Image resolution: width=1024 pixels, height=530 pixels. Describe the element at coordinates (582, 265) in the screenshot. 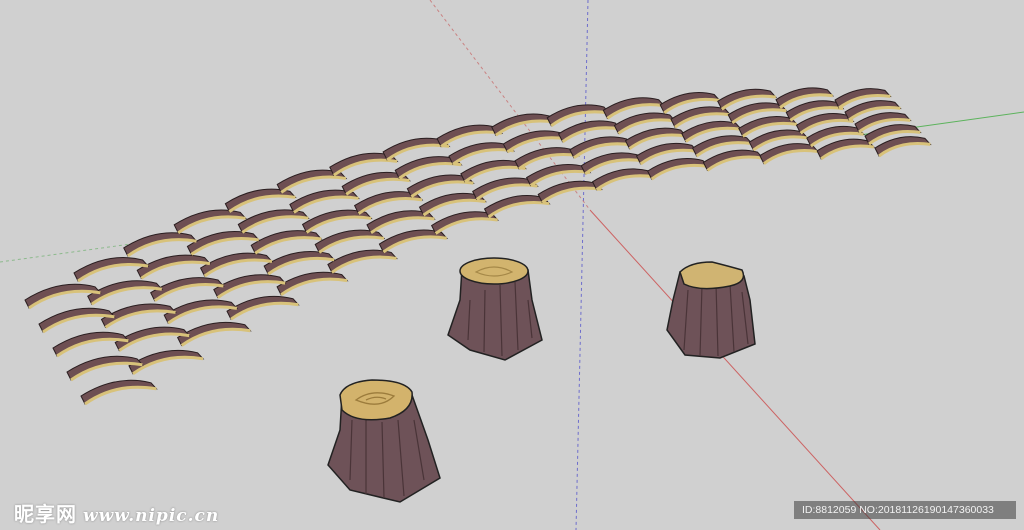

I see `blue-axis-line` at that location.